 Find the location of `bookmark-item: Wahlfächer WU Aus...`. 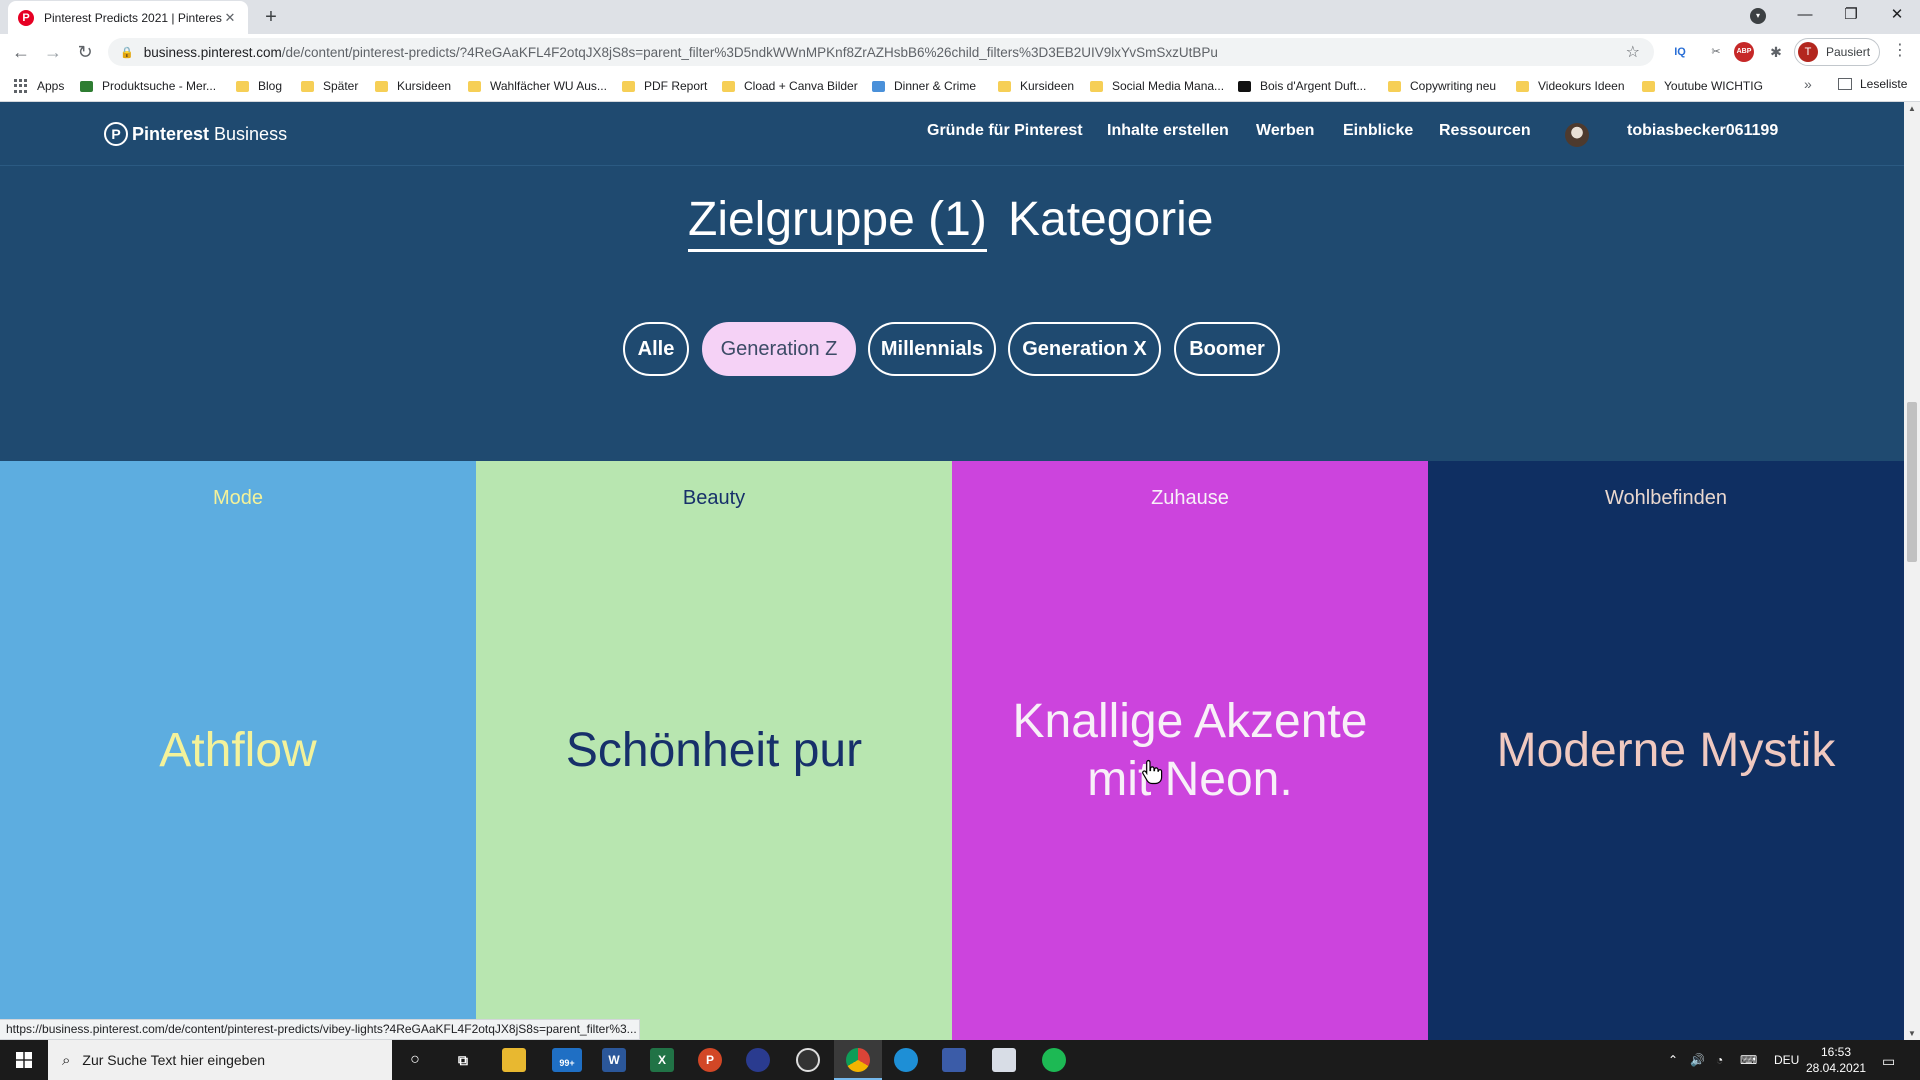

bookmark-item: Wahlfächer WU Aus... is located at coordinates (537, 86).